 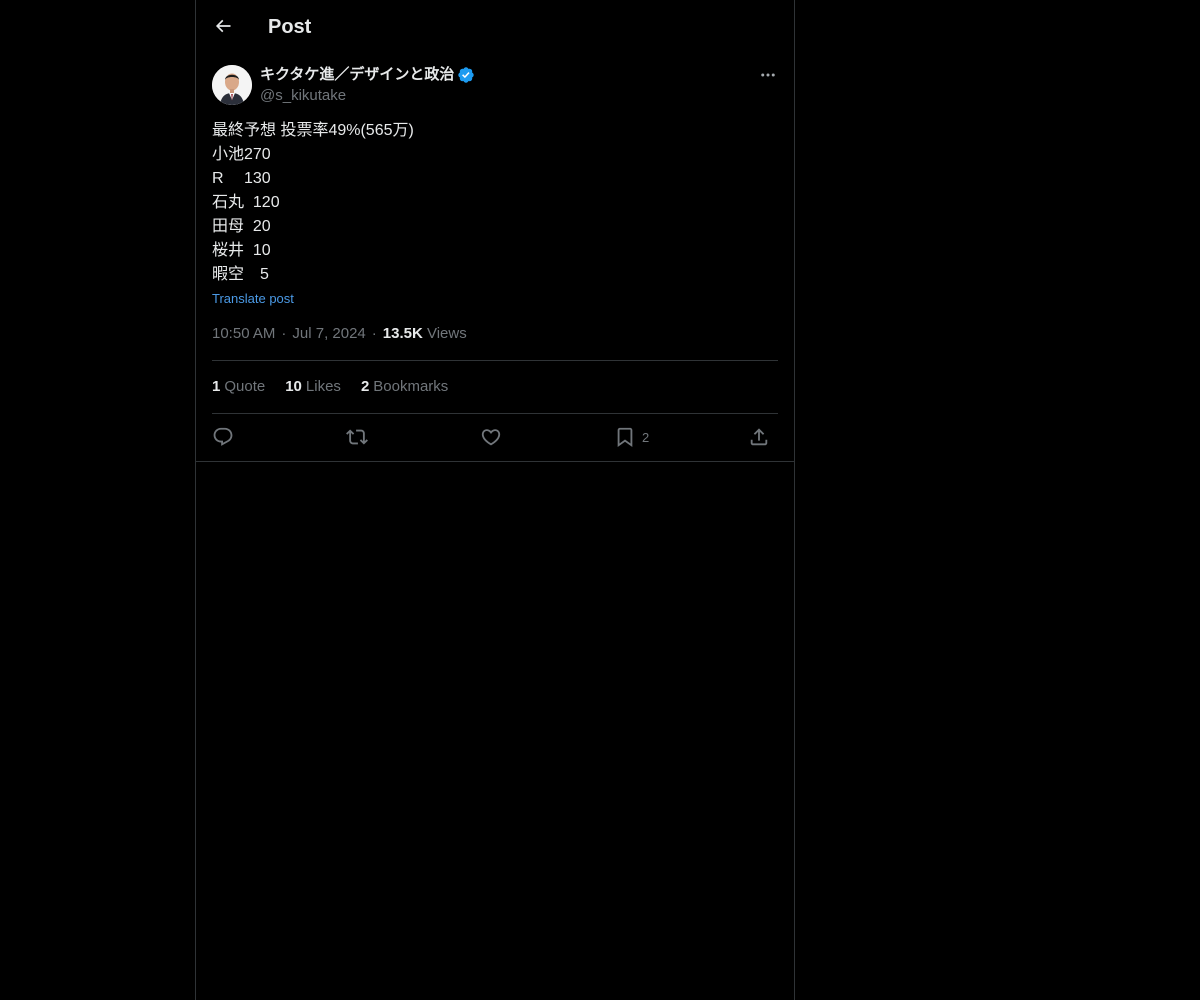 I want to click on arrow-left-icon, so click(x=223, y=26).